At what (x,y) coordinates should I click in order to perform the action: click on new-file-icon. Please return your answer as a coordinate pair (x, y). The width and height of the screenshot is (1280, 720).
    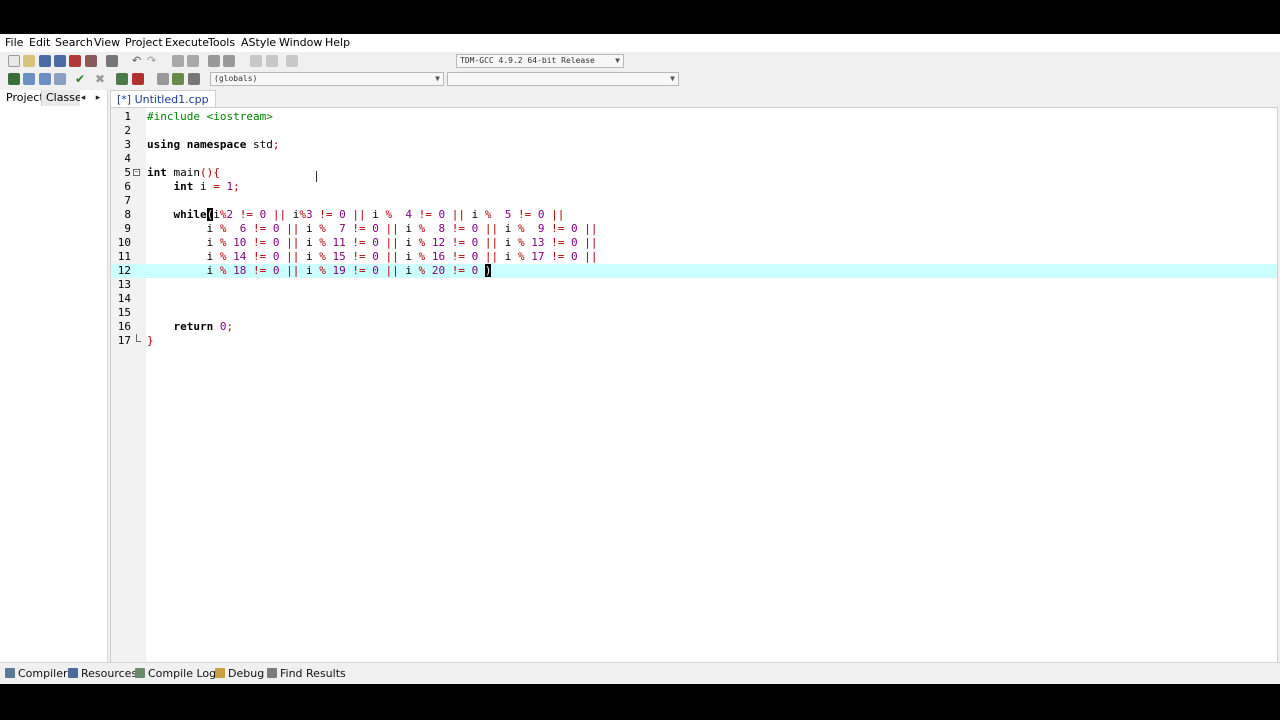
    Looking at the image, I should click on (14, 61).